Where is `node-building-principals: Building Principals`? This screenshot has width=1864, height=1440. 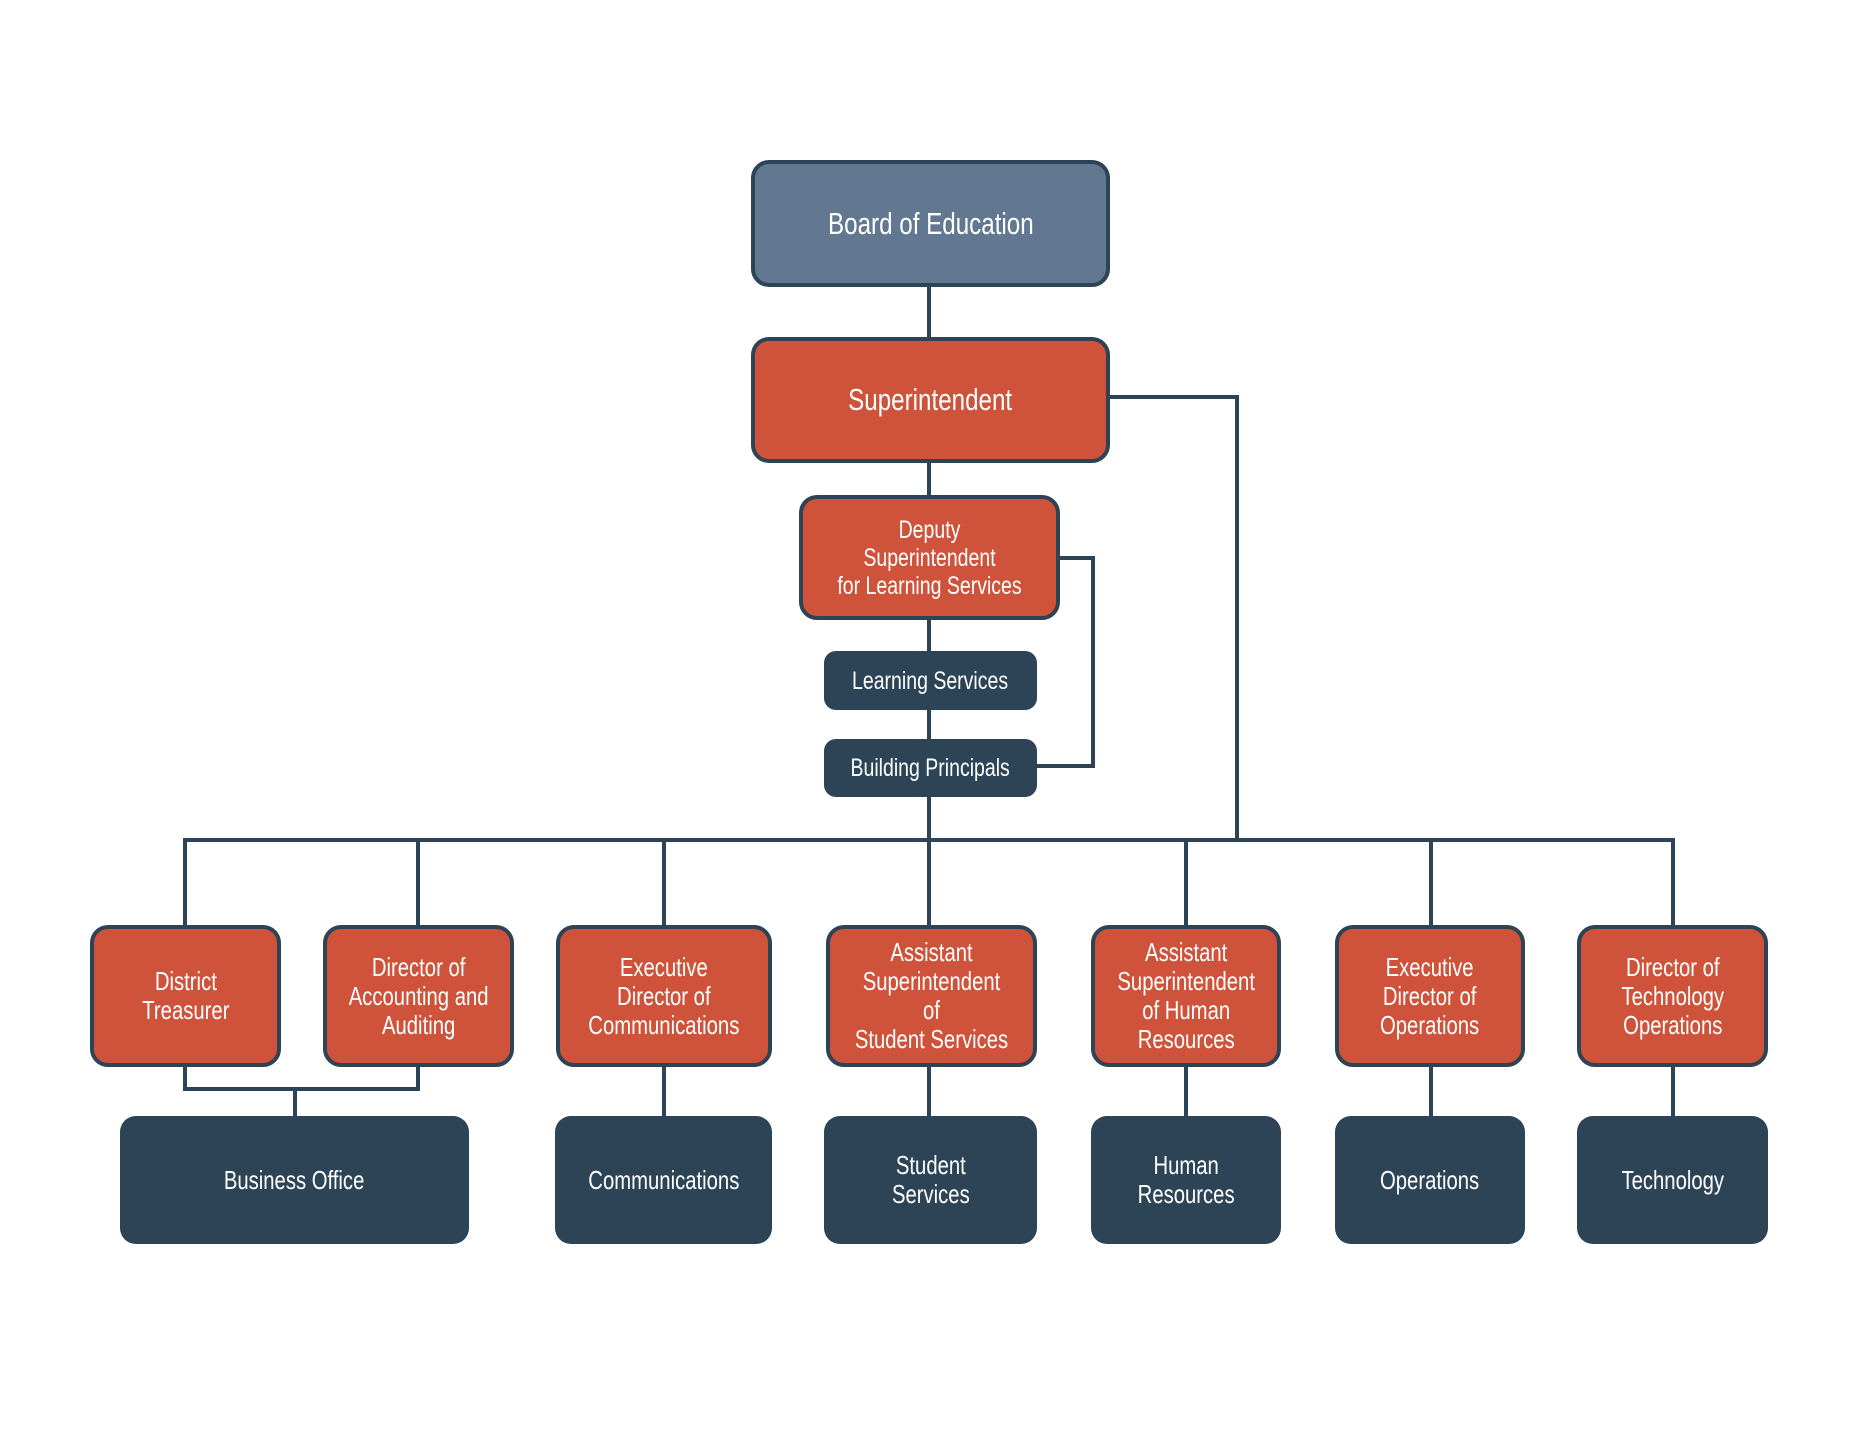
node-building-principals: Building Principals is located at coordinates (930, 768).